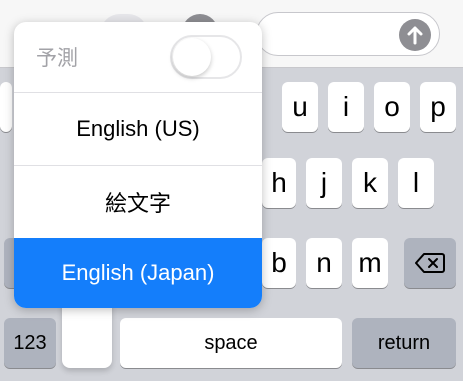  Describe the element at coordinates (231, 343) in the screenshot. I see `space-key: space` at that location.